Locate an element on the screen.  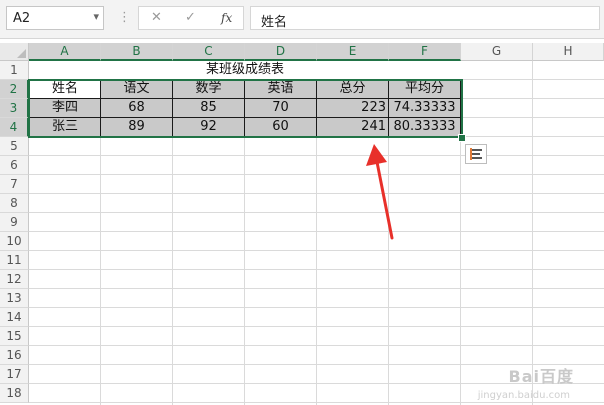
red-arrow-annotation is located at coordinates (380, 192).